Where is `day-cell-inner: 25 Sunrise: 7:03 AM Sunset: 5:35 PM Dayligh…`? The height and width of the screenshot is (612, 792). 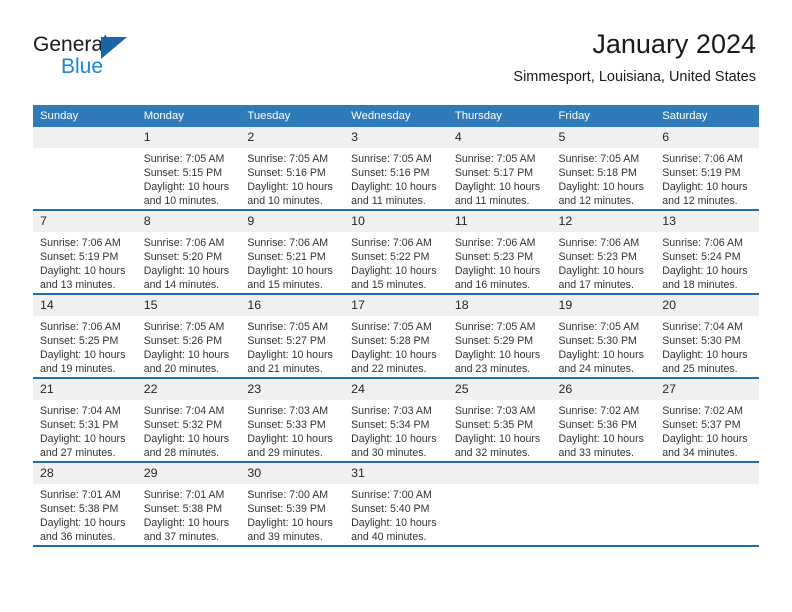 day-cell-inner: 25 Sunrise: 7:03 AM Sunset: 5:35 PM Dayligh… is located at coordinates (499, 420).